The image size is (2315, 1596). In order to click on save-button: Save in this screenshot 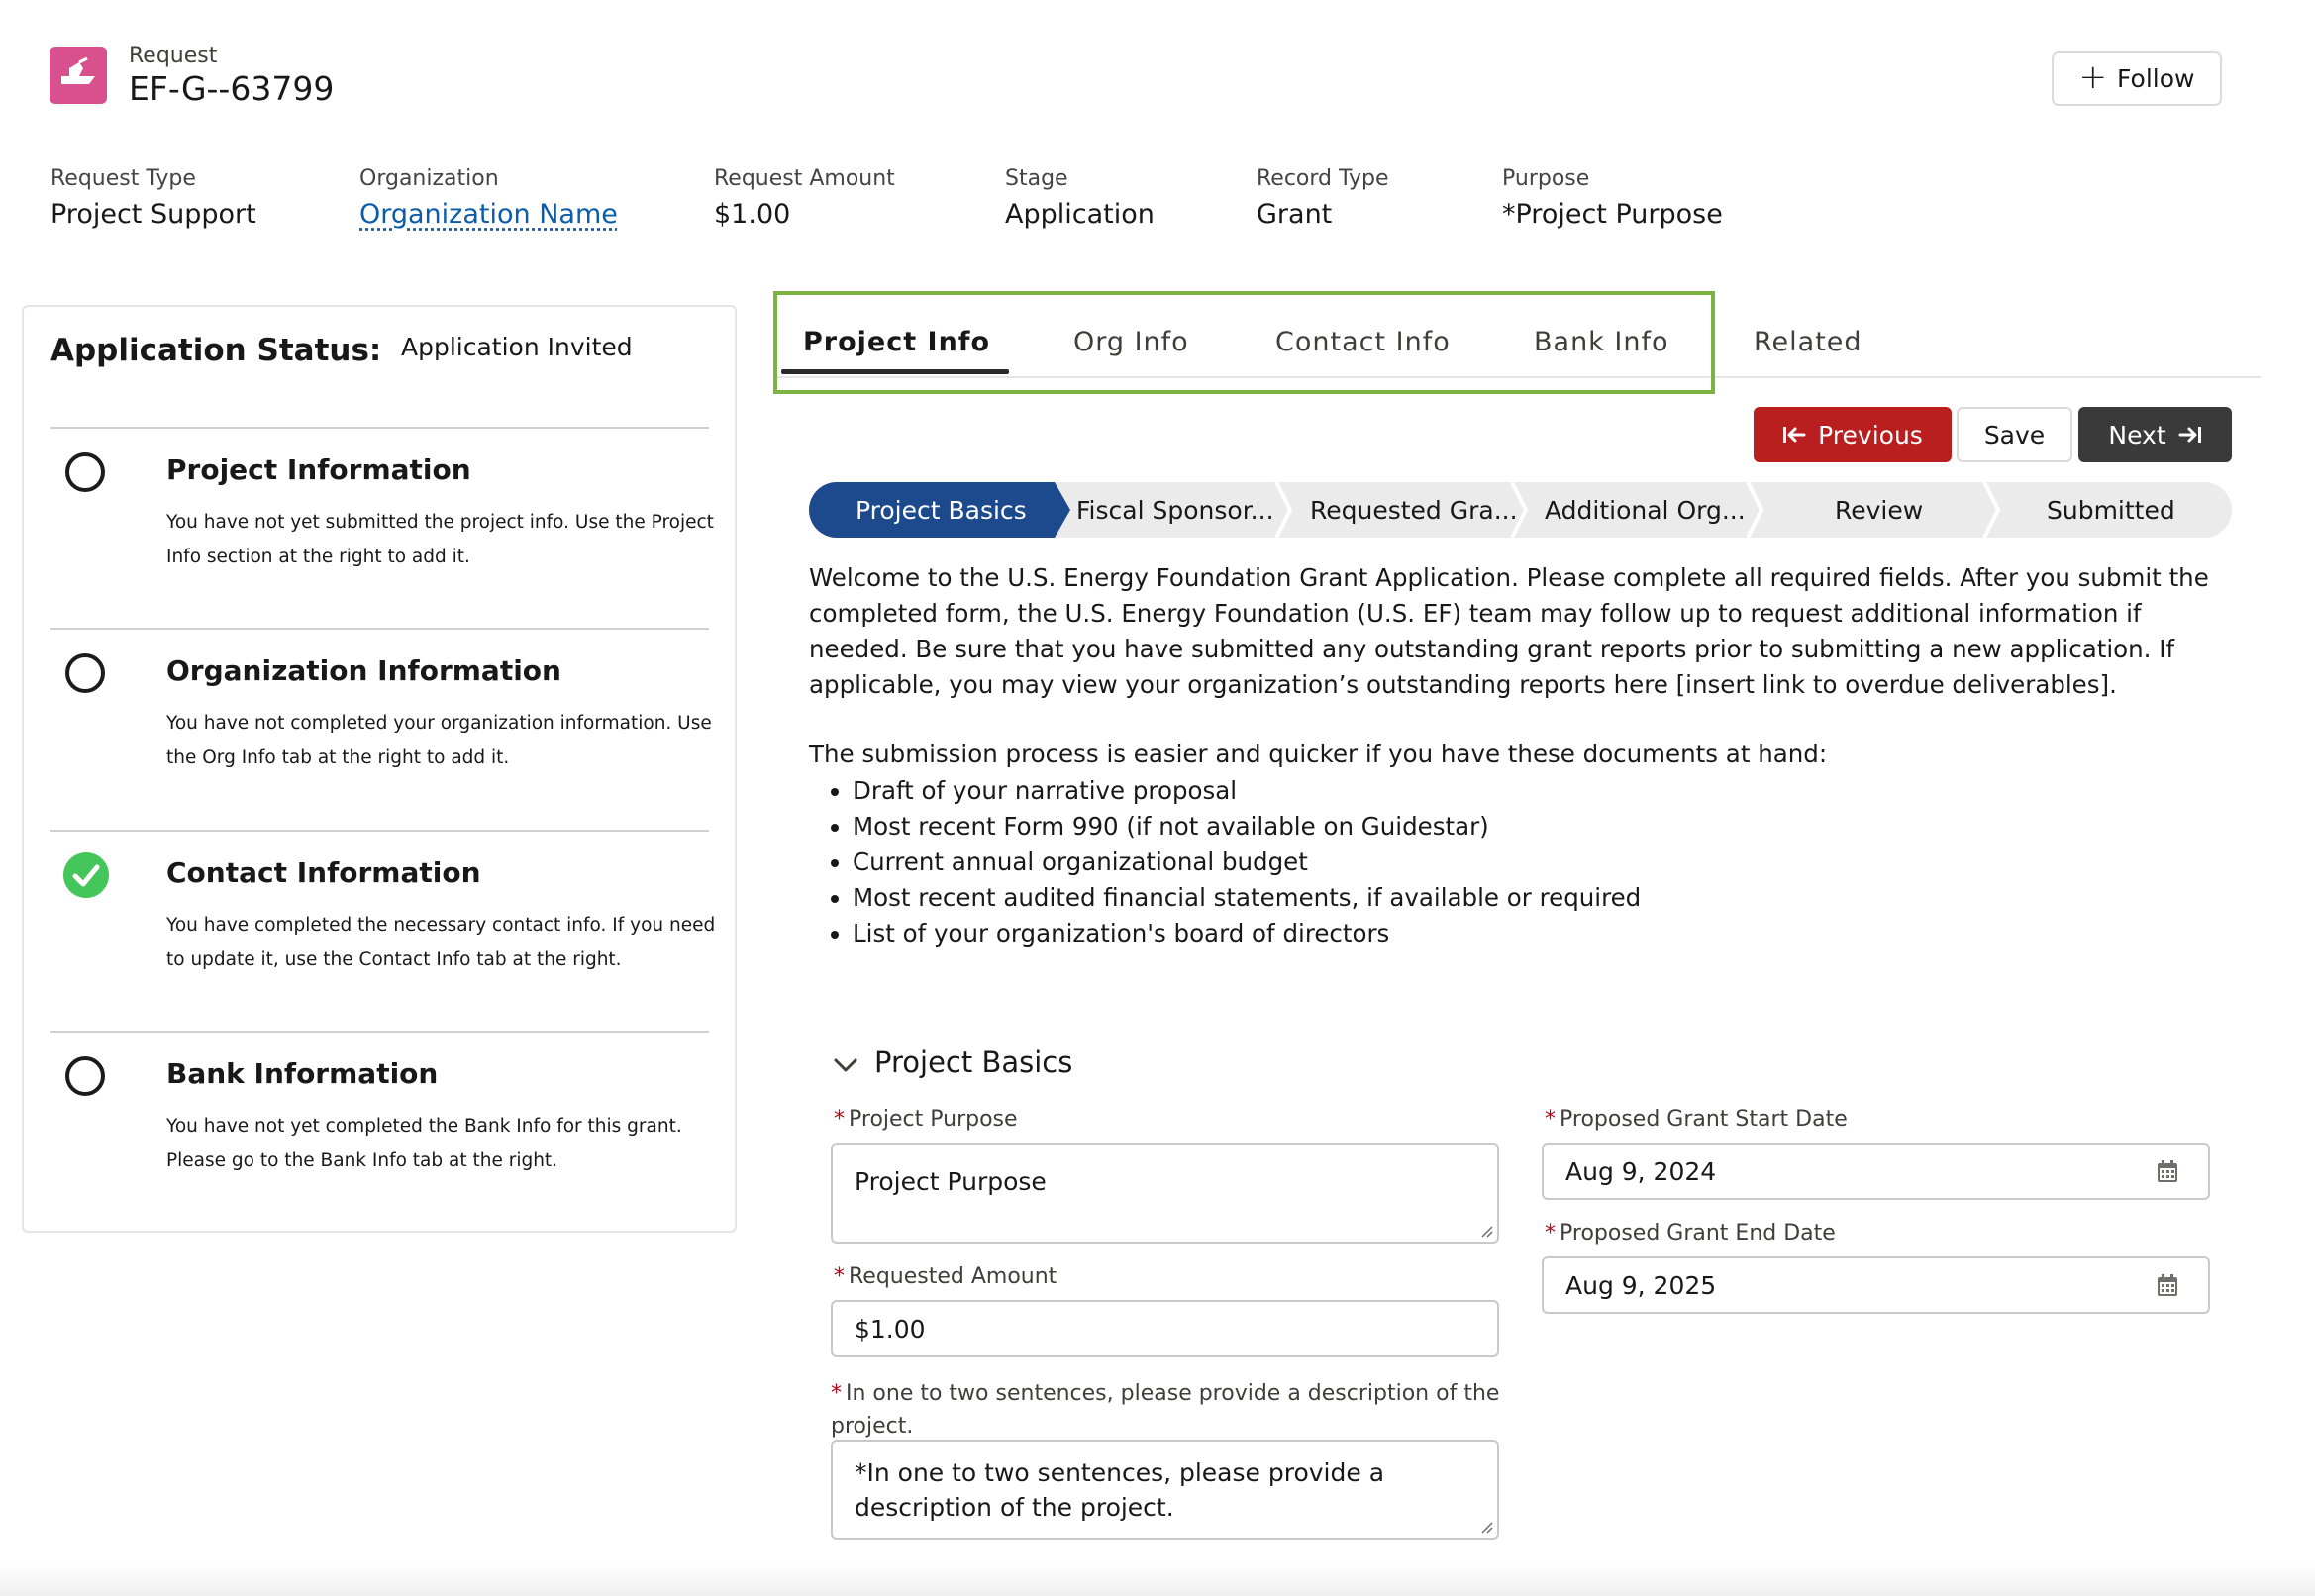, I will do `click(2014, 434)`.